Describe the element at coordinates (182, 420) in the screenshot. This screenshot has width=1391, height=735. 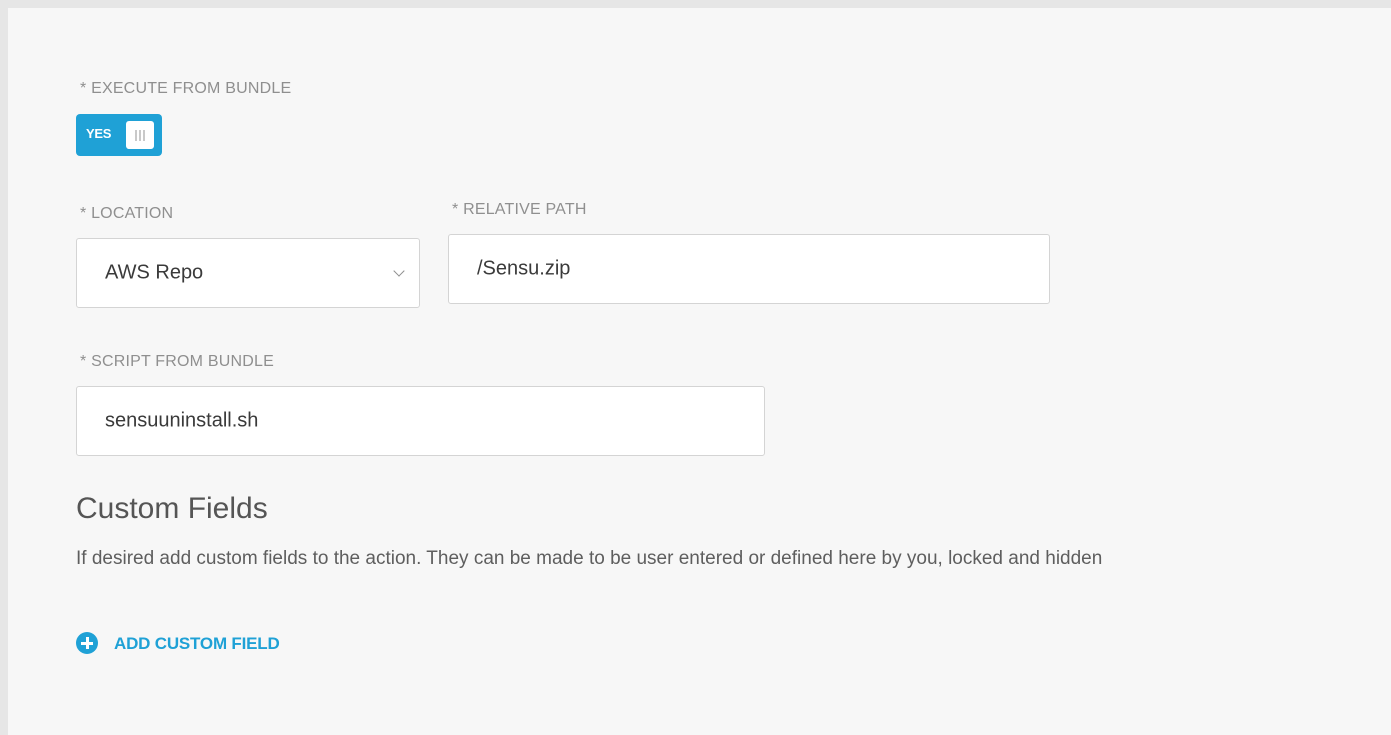
I see `script-from-bundle-value: sensuuninstall.sh` at that location.